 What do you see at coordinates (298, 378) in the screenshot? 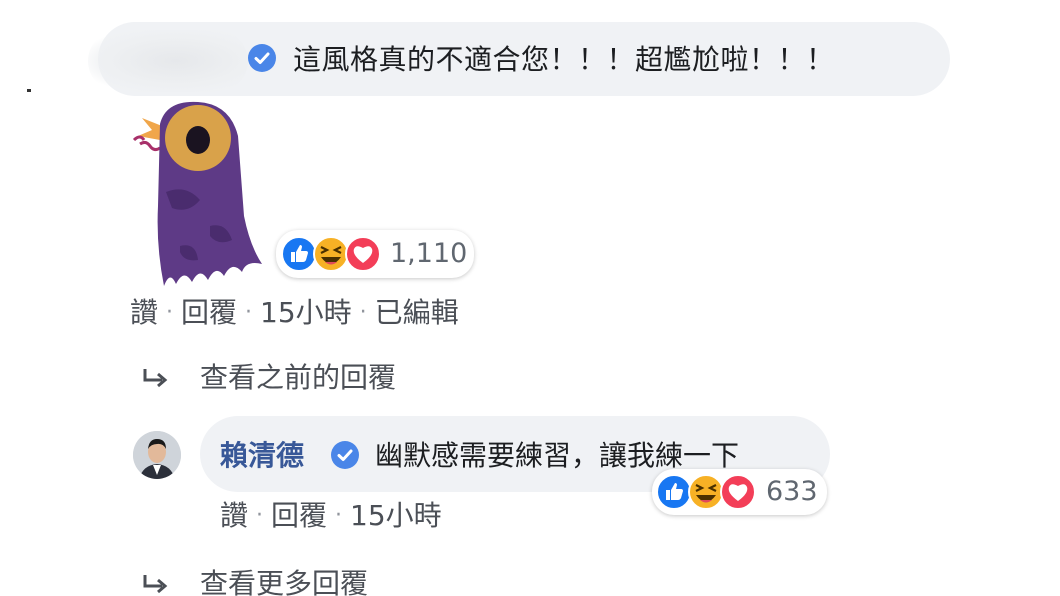
I see `view-previous-replies-link: 查看之前的回覆` at bounding box center [298, 378].